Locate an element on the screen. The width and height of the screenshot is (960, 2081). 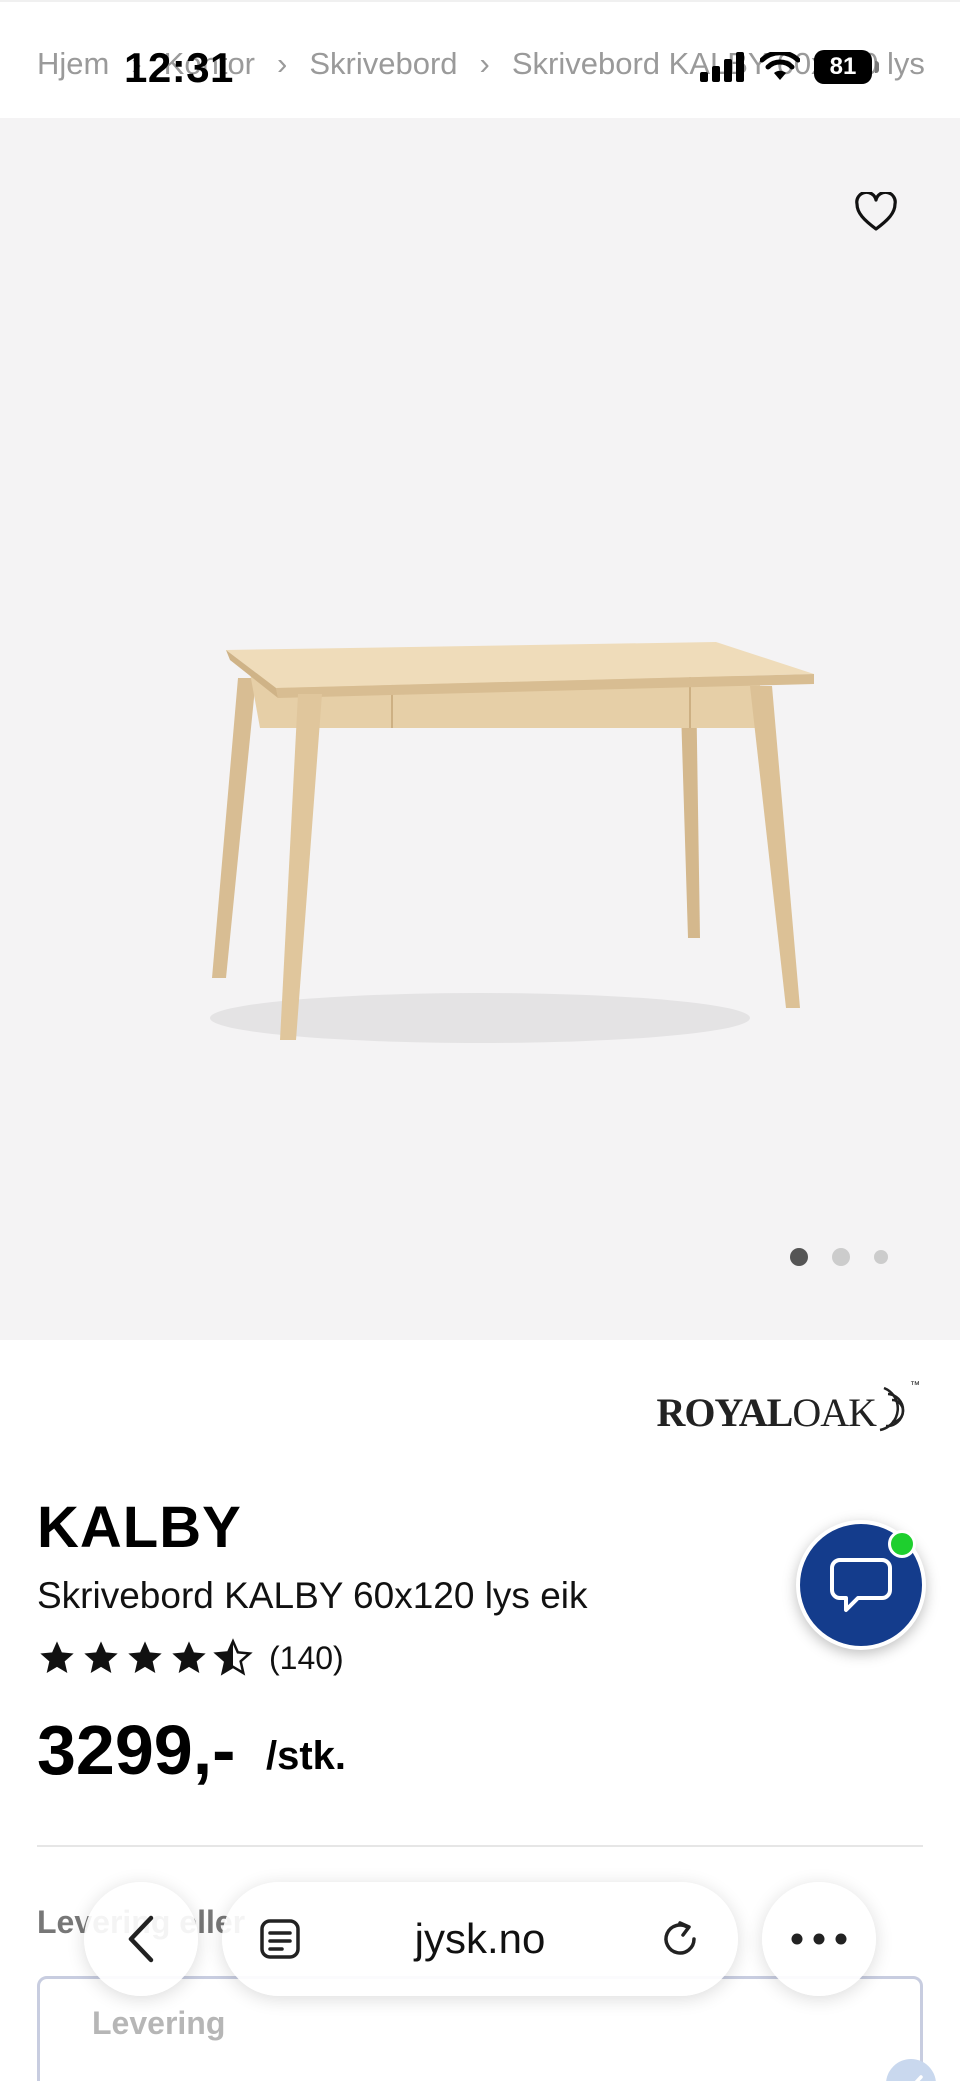
heart-outline-icon is located at coordinates (876, 211).